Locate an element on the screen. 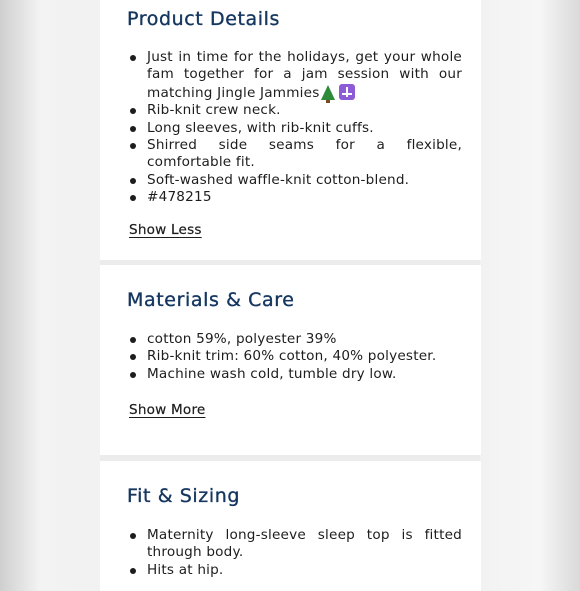 This screenshot has width=580, height=591. fit-sizing-heading: Fit & Sizing is located at coordinates (184, 496).